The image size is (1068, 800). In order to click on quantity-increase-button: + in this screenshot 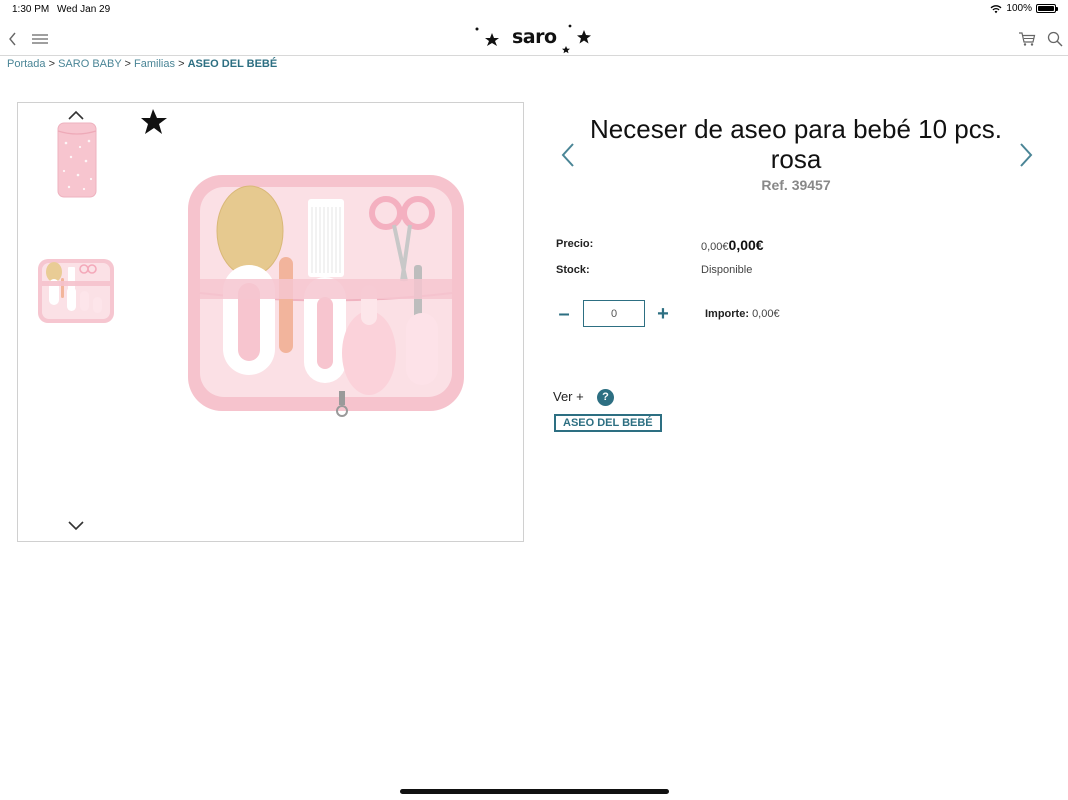, I will do `click(663, 314)`.